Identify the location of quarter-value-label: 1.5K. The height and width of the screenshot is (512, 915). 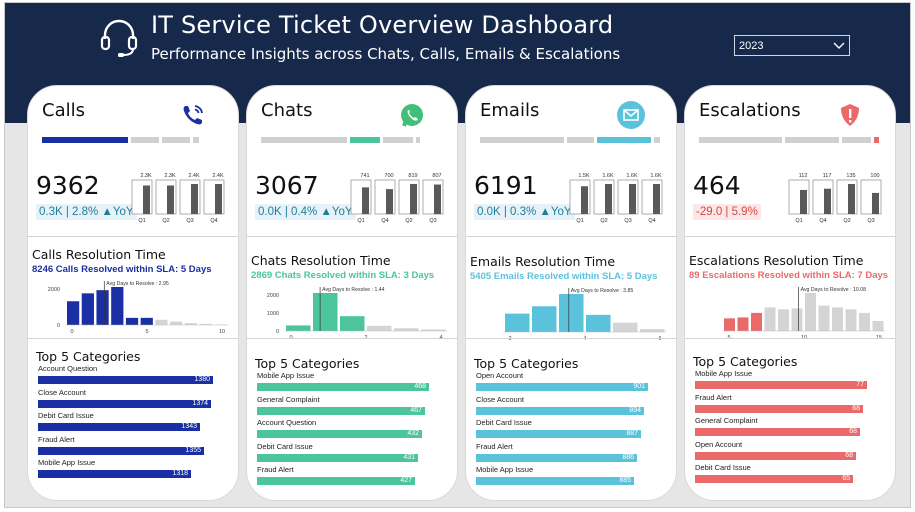
(584, 176).